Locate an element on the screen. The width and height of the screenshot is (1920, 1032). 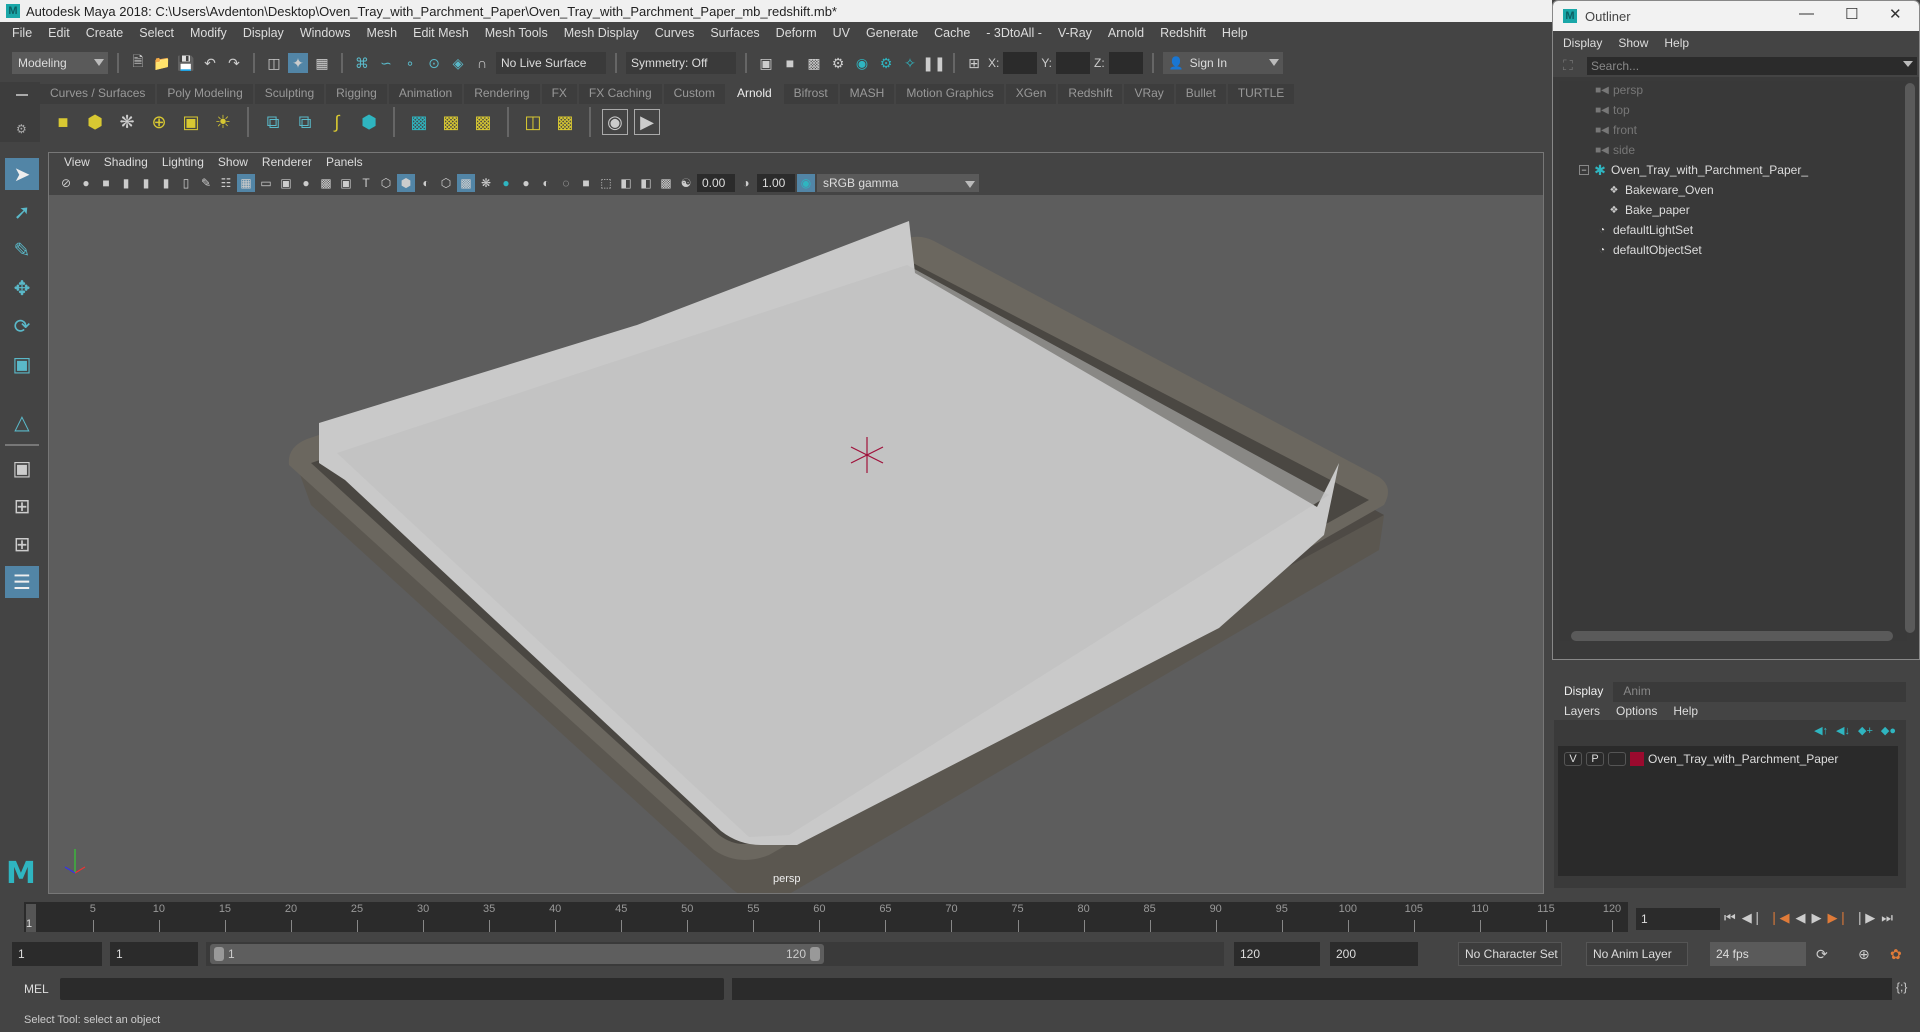
create-curve-collector-icon: ∫ is located at coordinates (337, 122).